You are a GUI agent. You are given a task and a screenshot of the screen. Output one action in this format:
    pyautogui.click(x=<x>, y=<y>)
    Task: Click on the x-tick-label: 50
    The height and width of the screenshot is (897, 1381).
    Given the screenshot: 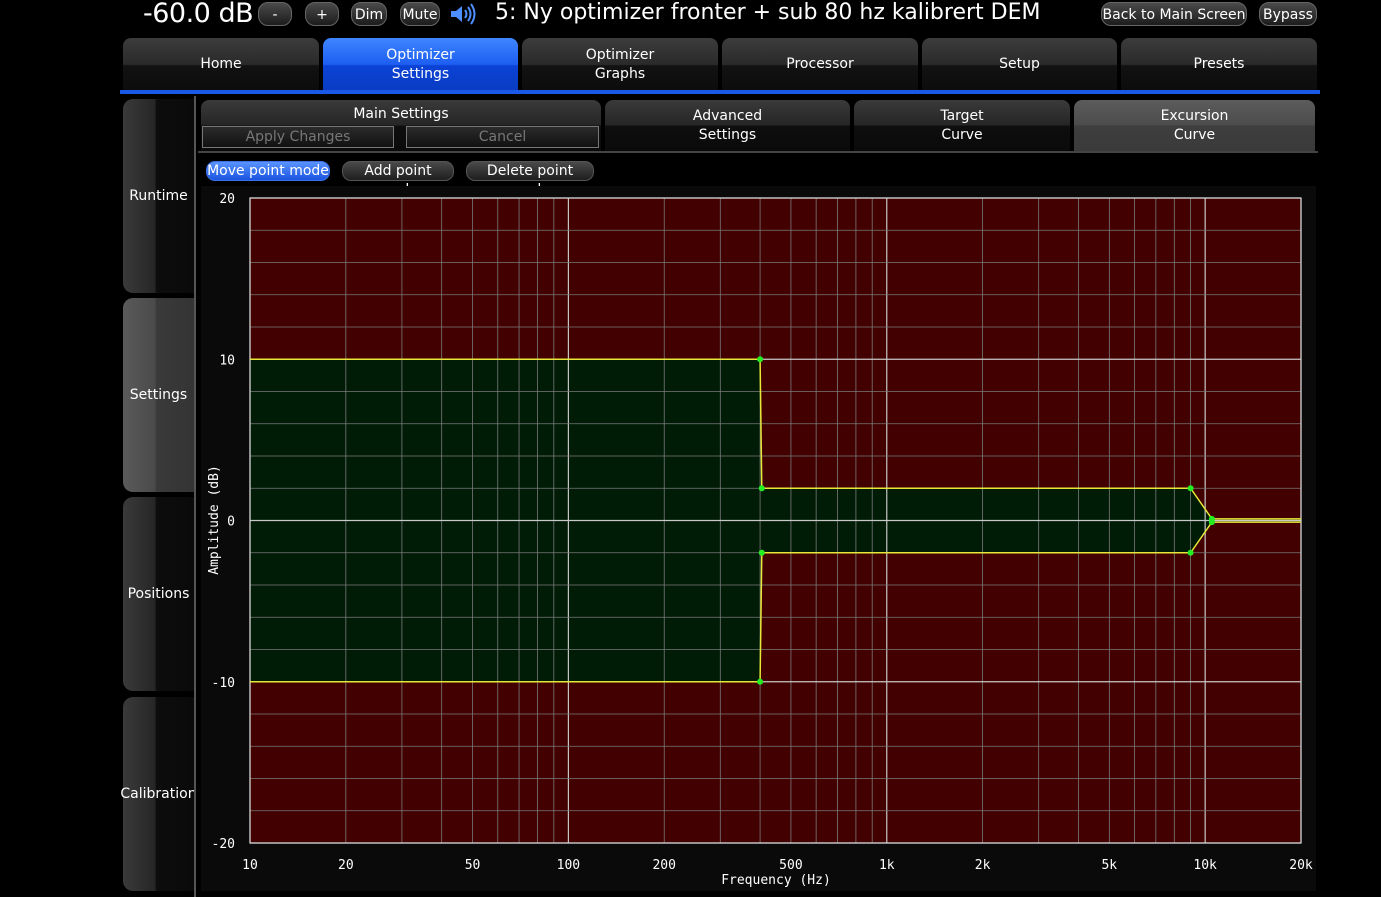 What is the action you would take?
    pyautogui.click(x=473, y=865)
    